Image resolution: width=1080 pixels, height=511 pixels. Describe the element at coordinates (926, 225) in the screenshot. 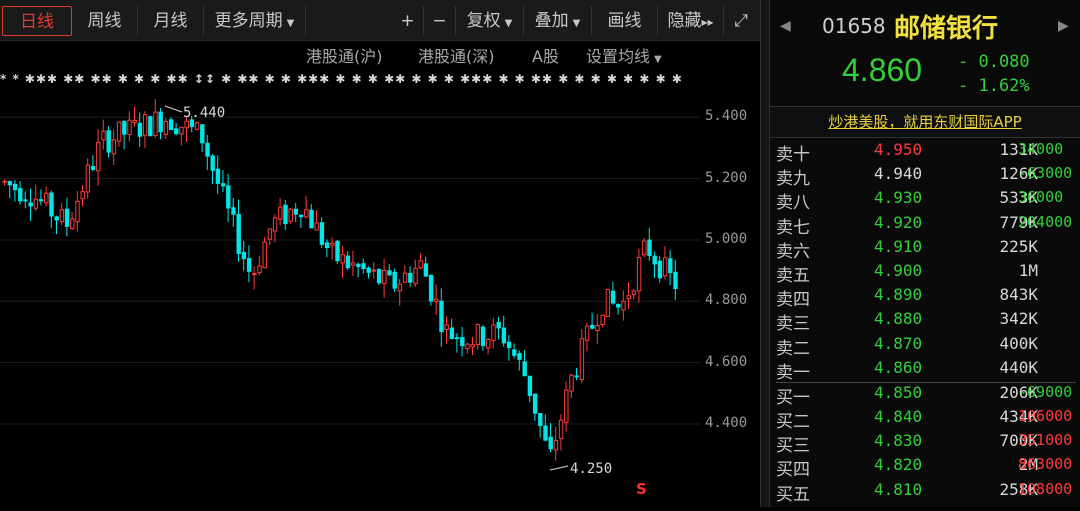

I see `order-book-row: 卖七 4.920 779K 204000` at that location.